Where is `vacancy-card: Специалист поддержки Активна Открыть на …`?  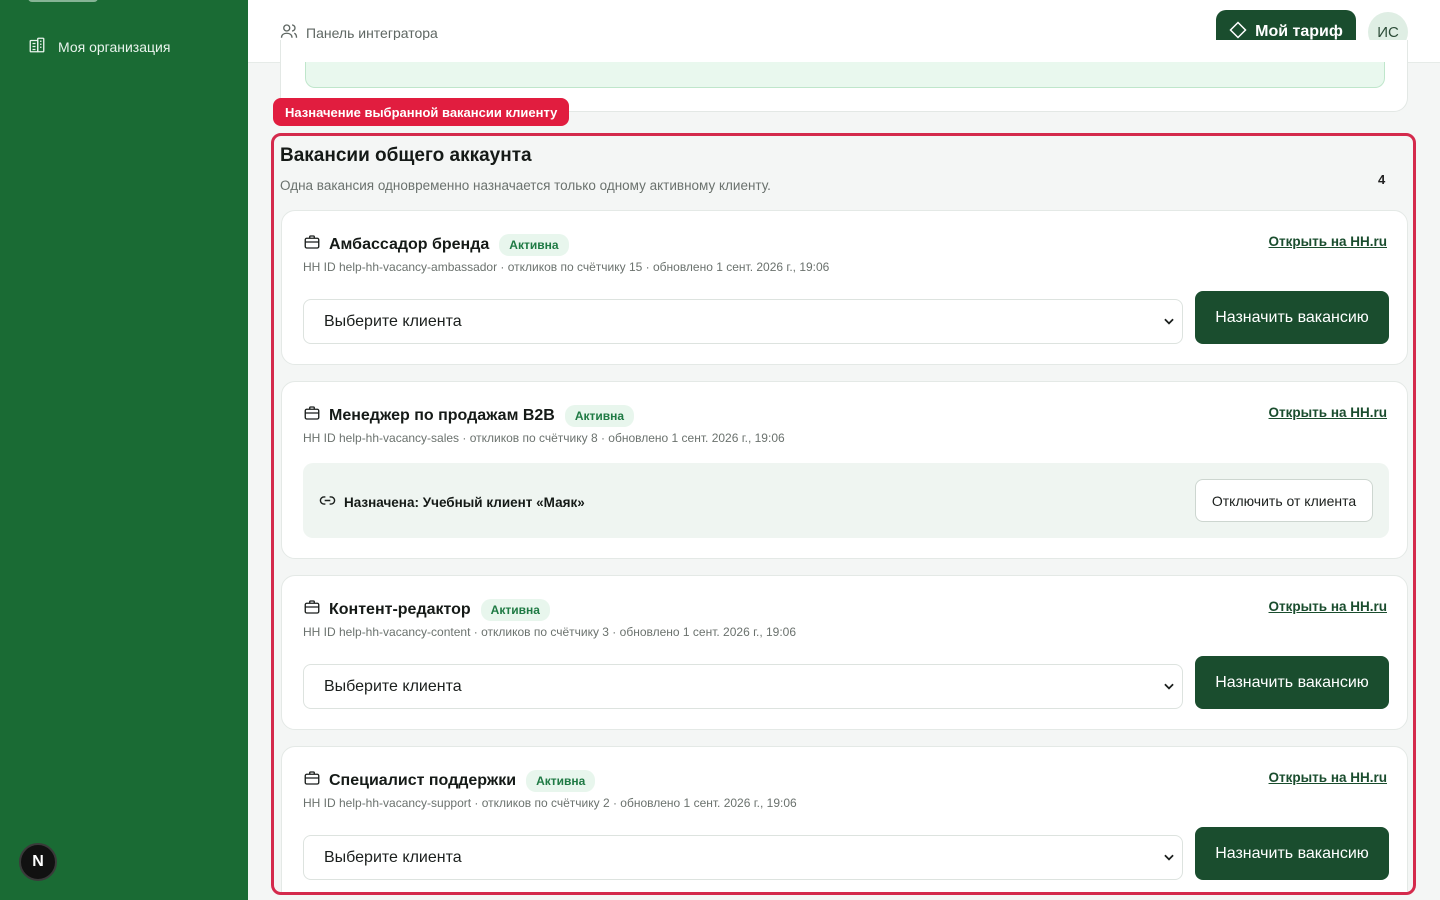 vacancy-card: Специалист поддержки Активна Открыть на … is located at coordinates (844, 819).